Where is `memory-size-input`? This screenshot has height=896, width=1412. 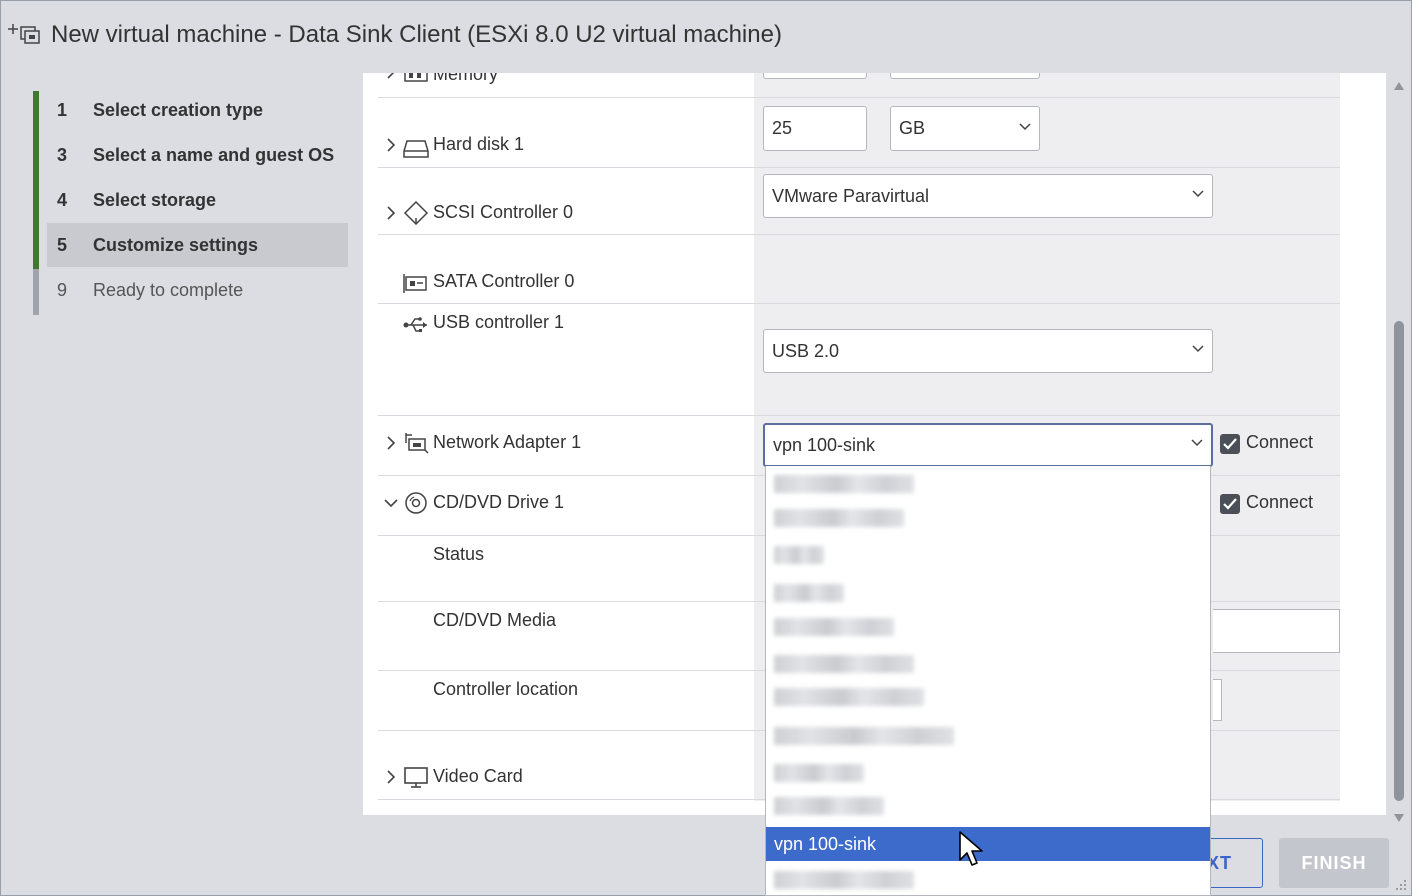
memory-size-input is located at coordinates (815, 76).